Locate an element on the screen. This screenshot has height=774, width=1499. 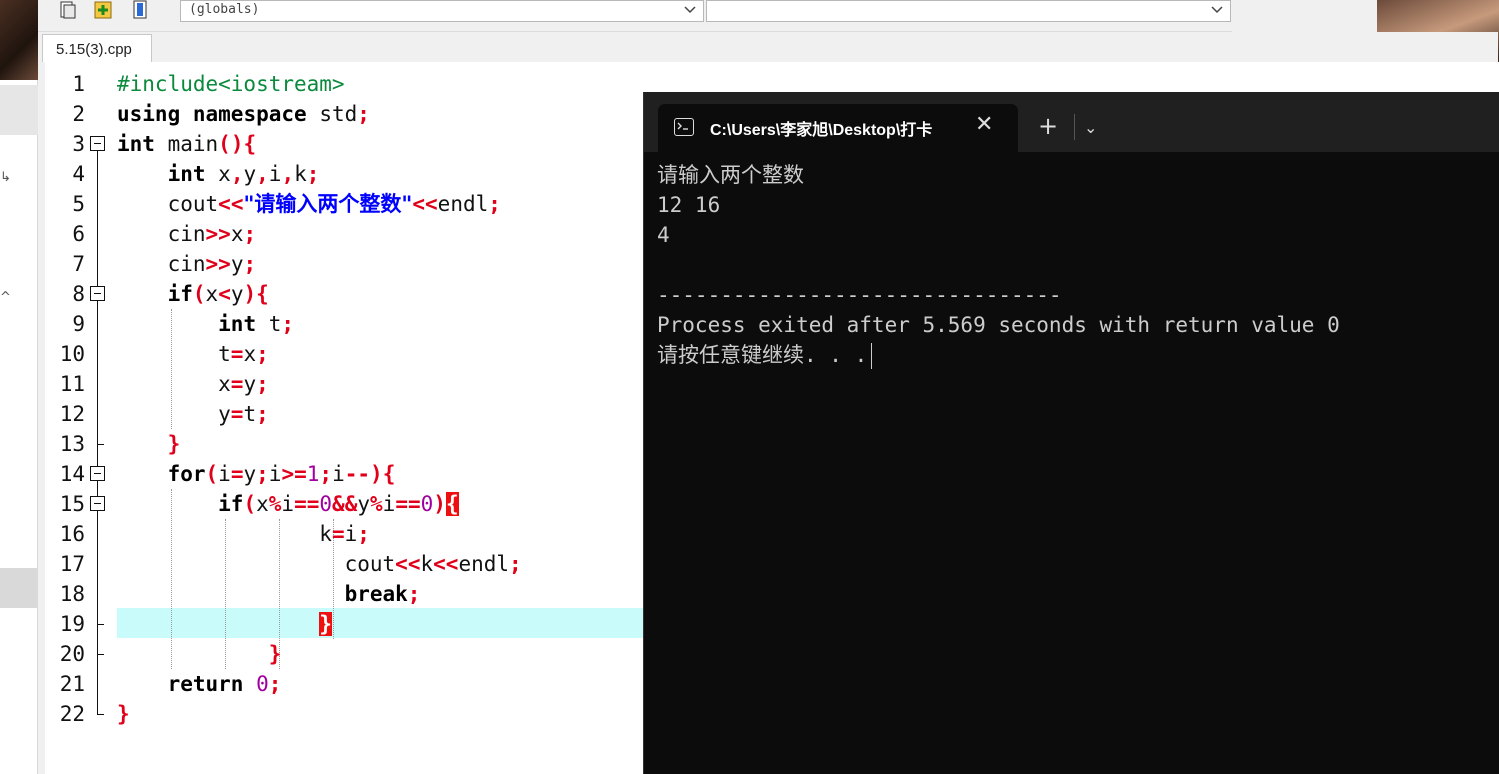
ide-toolbar: (globals) is located at coordinates (635, 16).